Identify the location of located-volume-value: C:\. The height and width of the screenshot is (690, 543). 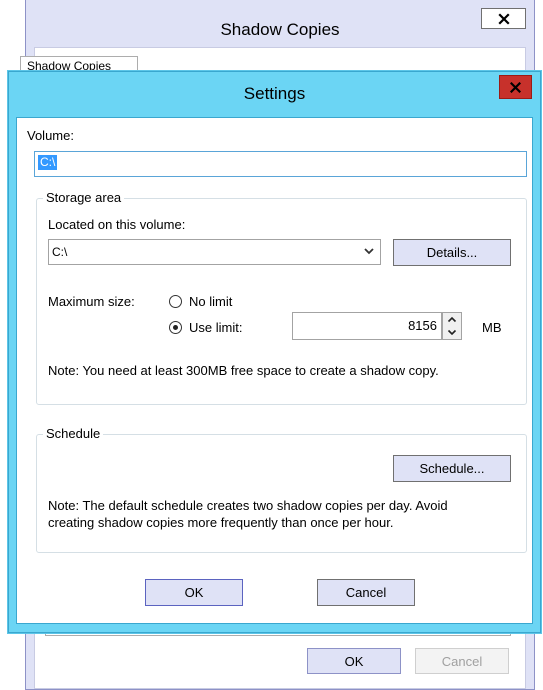
(60, 252).